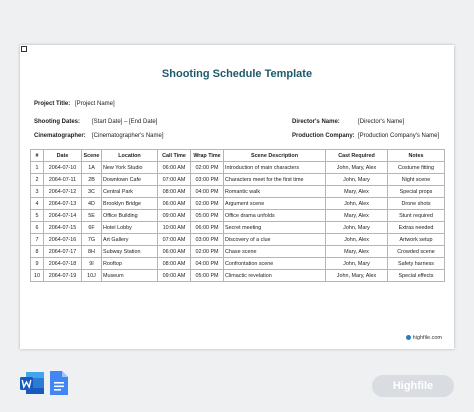 This screenshot has width=474, height=412. What do you see at coordinates (416, 191) in the screenshot?
I see `table-cell: Special props` at bounding box center [416, 191].